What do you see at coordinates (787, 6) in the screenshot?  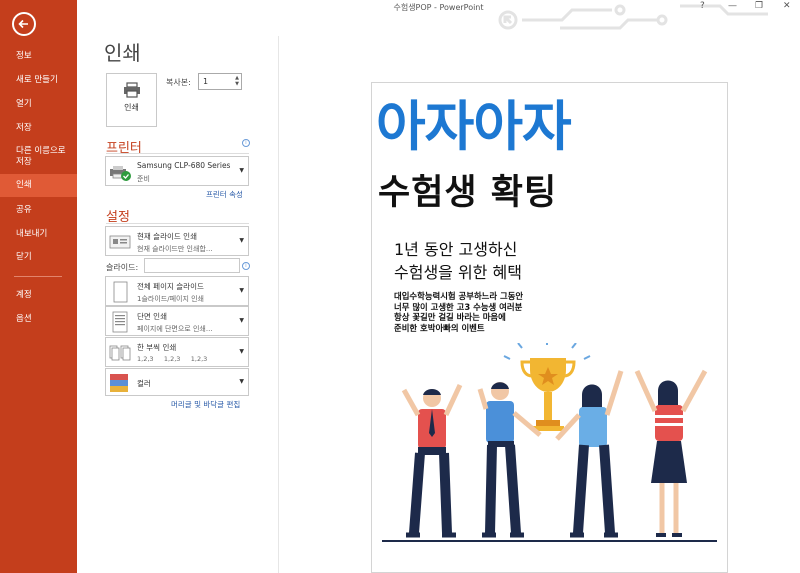 I see `close-button: ✕` at bounding box center [787, 6].